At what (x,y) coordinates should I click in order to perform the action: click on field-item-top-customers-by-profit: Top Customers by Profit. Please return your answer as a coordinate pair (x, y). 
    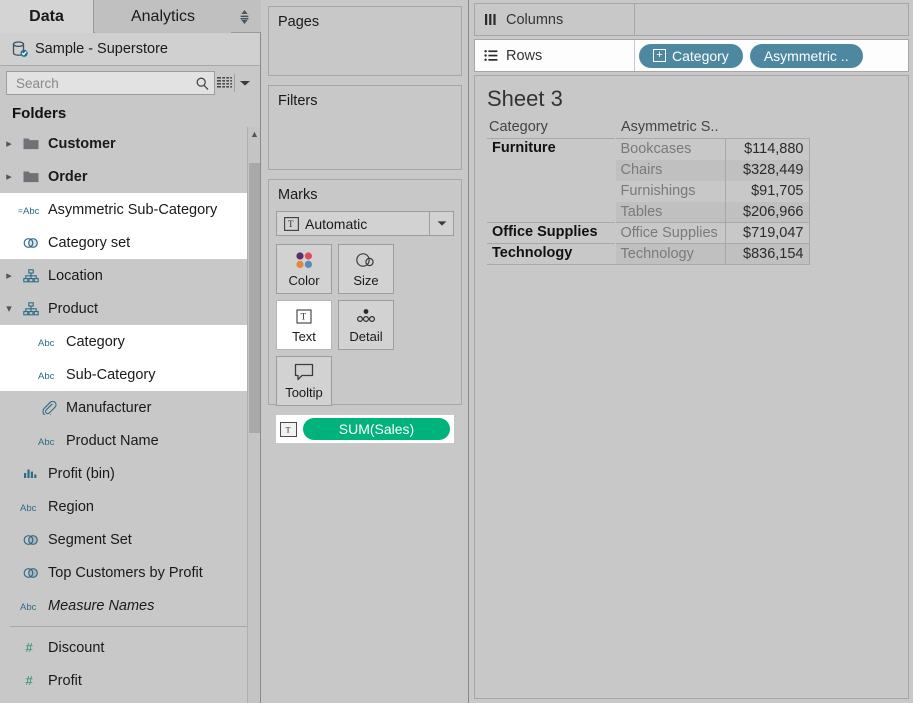
    Looking at the image, I should click on (130, 572).